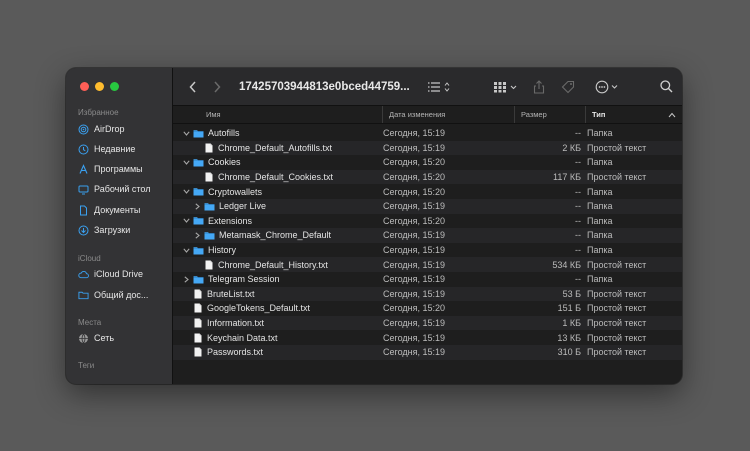 The height and width of the screenshot is (451, 750). What do you see at coordinates (96, 338) in the screenshot?
I see `sidebar-item-network: Сеть` at bounding box center [96, 338].